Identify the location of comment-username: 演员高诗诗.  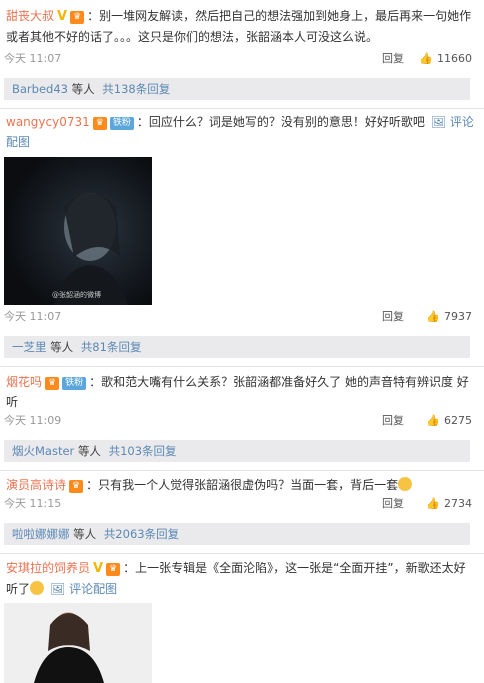
(36, 485).